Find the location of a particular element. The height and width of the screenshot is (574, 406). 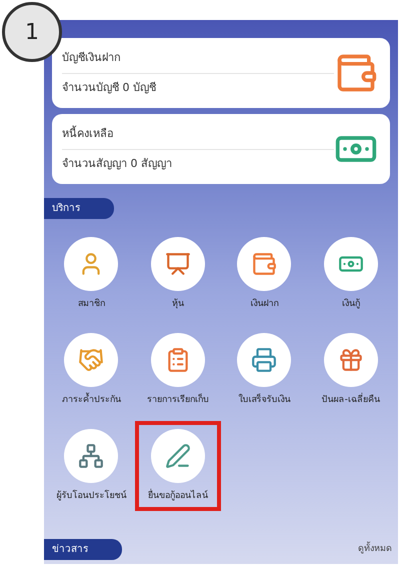

service-label: ยื่นขอกู้ออนไลน์ is located at coordinates (178, 496).